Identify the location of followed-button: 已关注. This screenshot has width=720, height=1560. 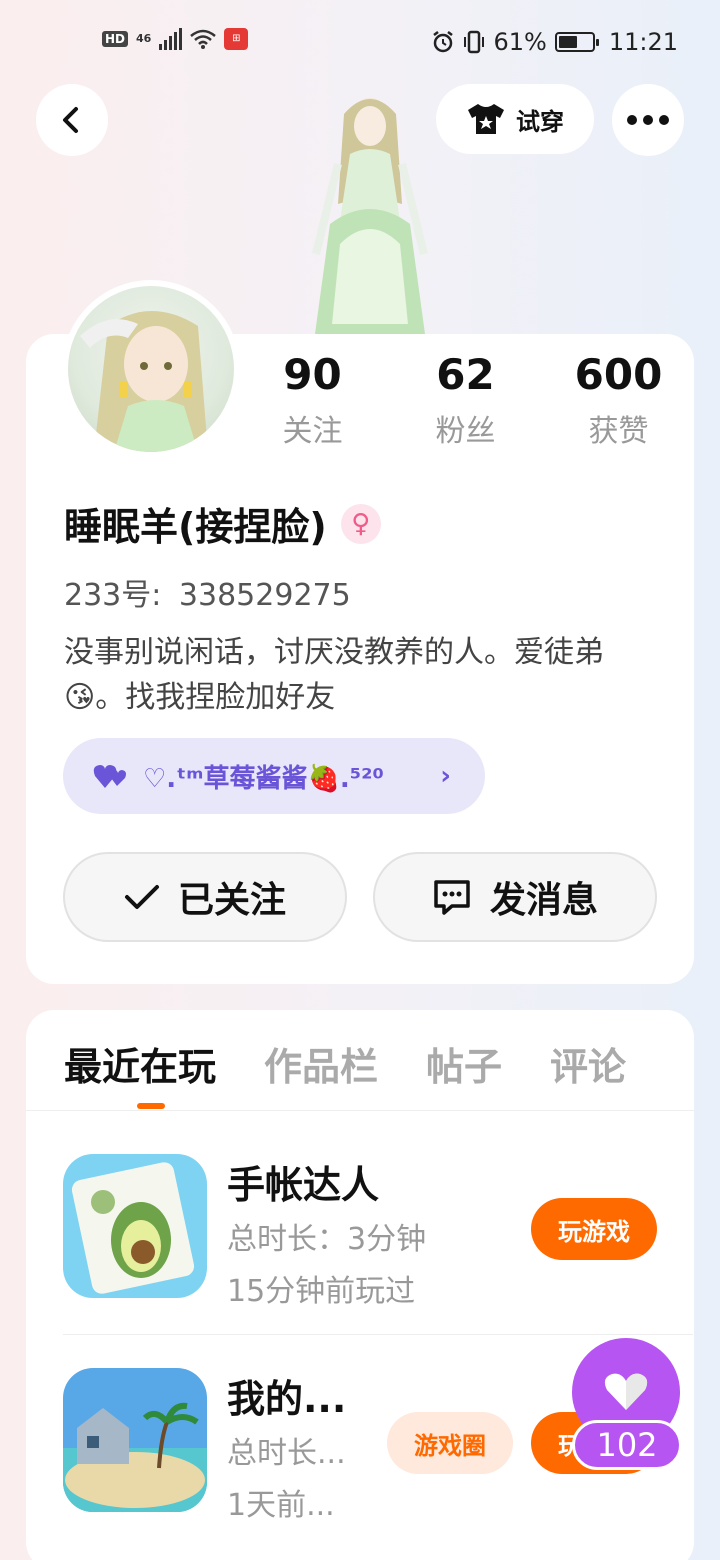
(205, 897).